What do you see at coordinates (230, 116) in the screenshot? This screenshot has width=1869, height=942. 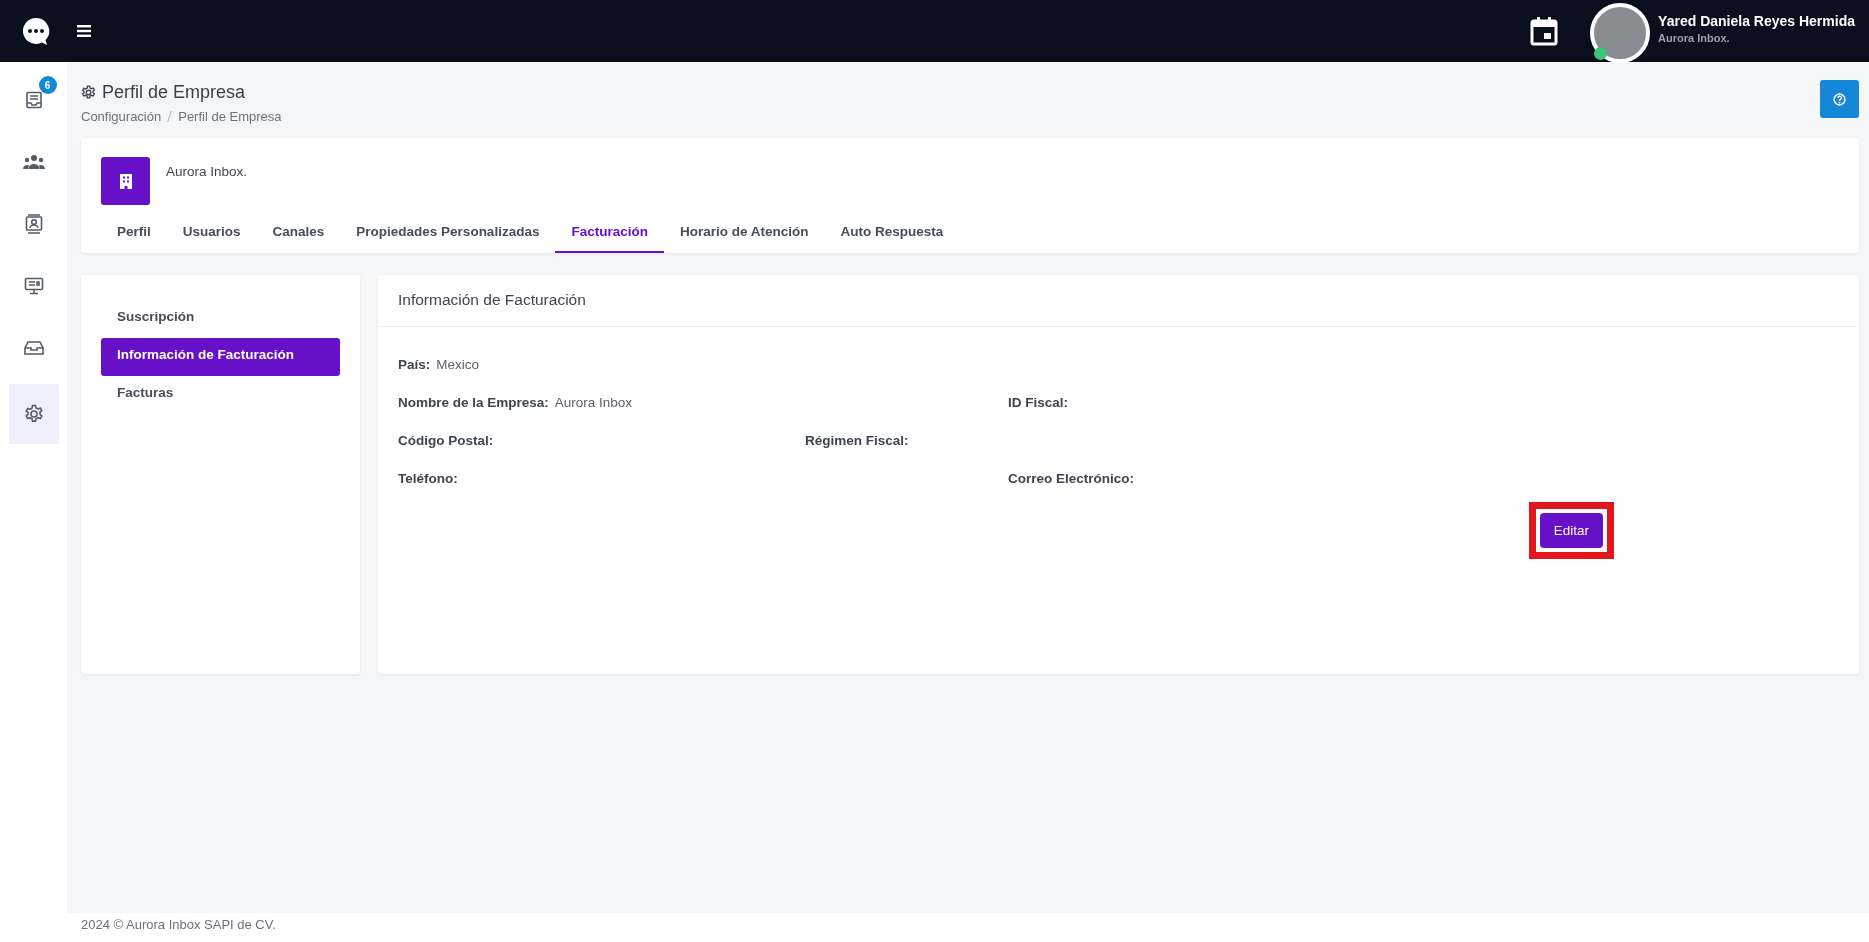 I see `breadcrumb-current: Perfil de Empresa` at bounding box center [230, 116].